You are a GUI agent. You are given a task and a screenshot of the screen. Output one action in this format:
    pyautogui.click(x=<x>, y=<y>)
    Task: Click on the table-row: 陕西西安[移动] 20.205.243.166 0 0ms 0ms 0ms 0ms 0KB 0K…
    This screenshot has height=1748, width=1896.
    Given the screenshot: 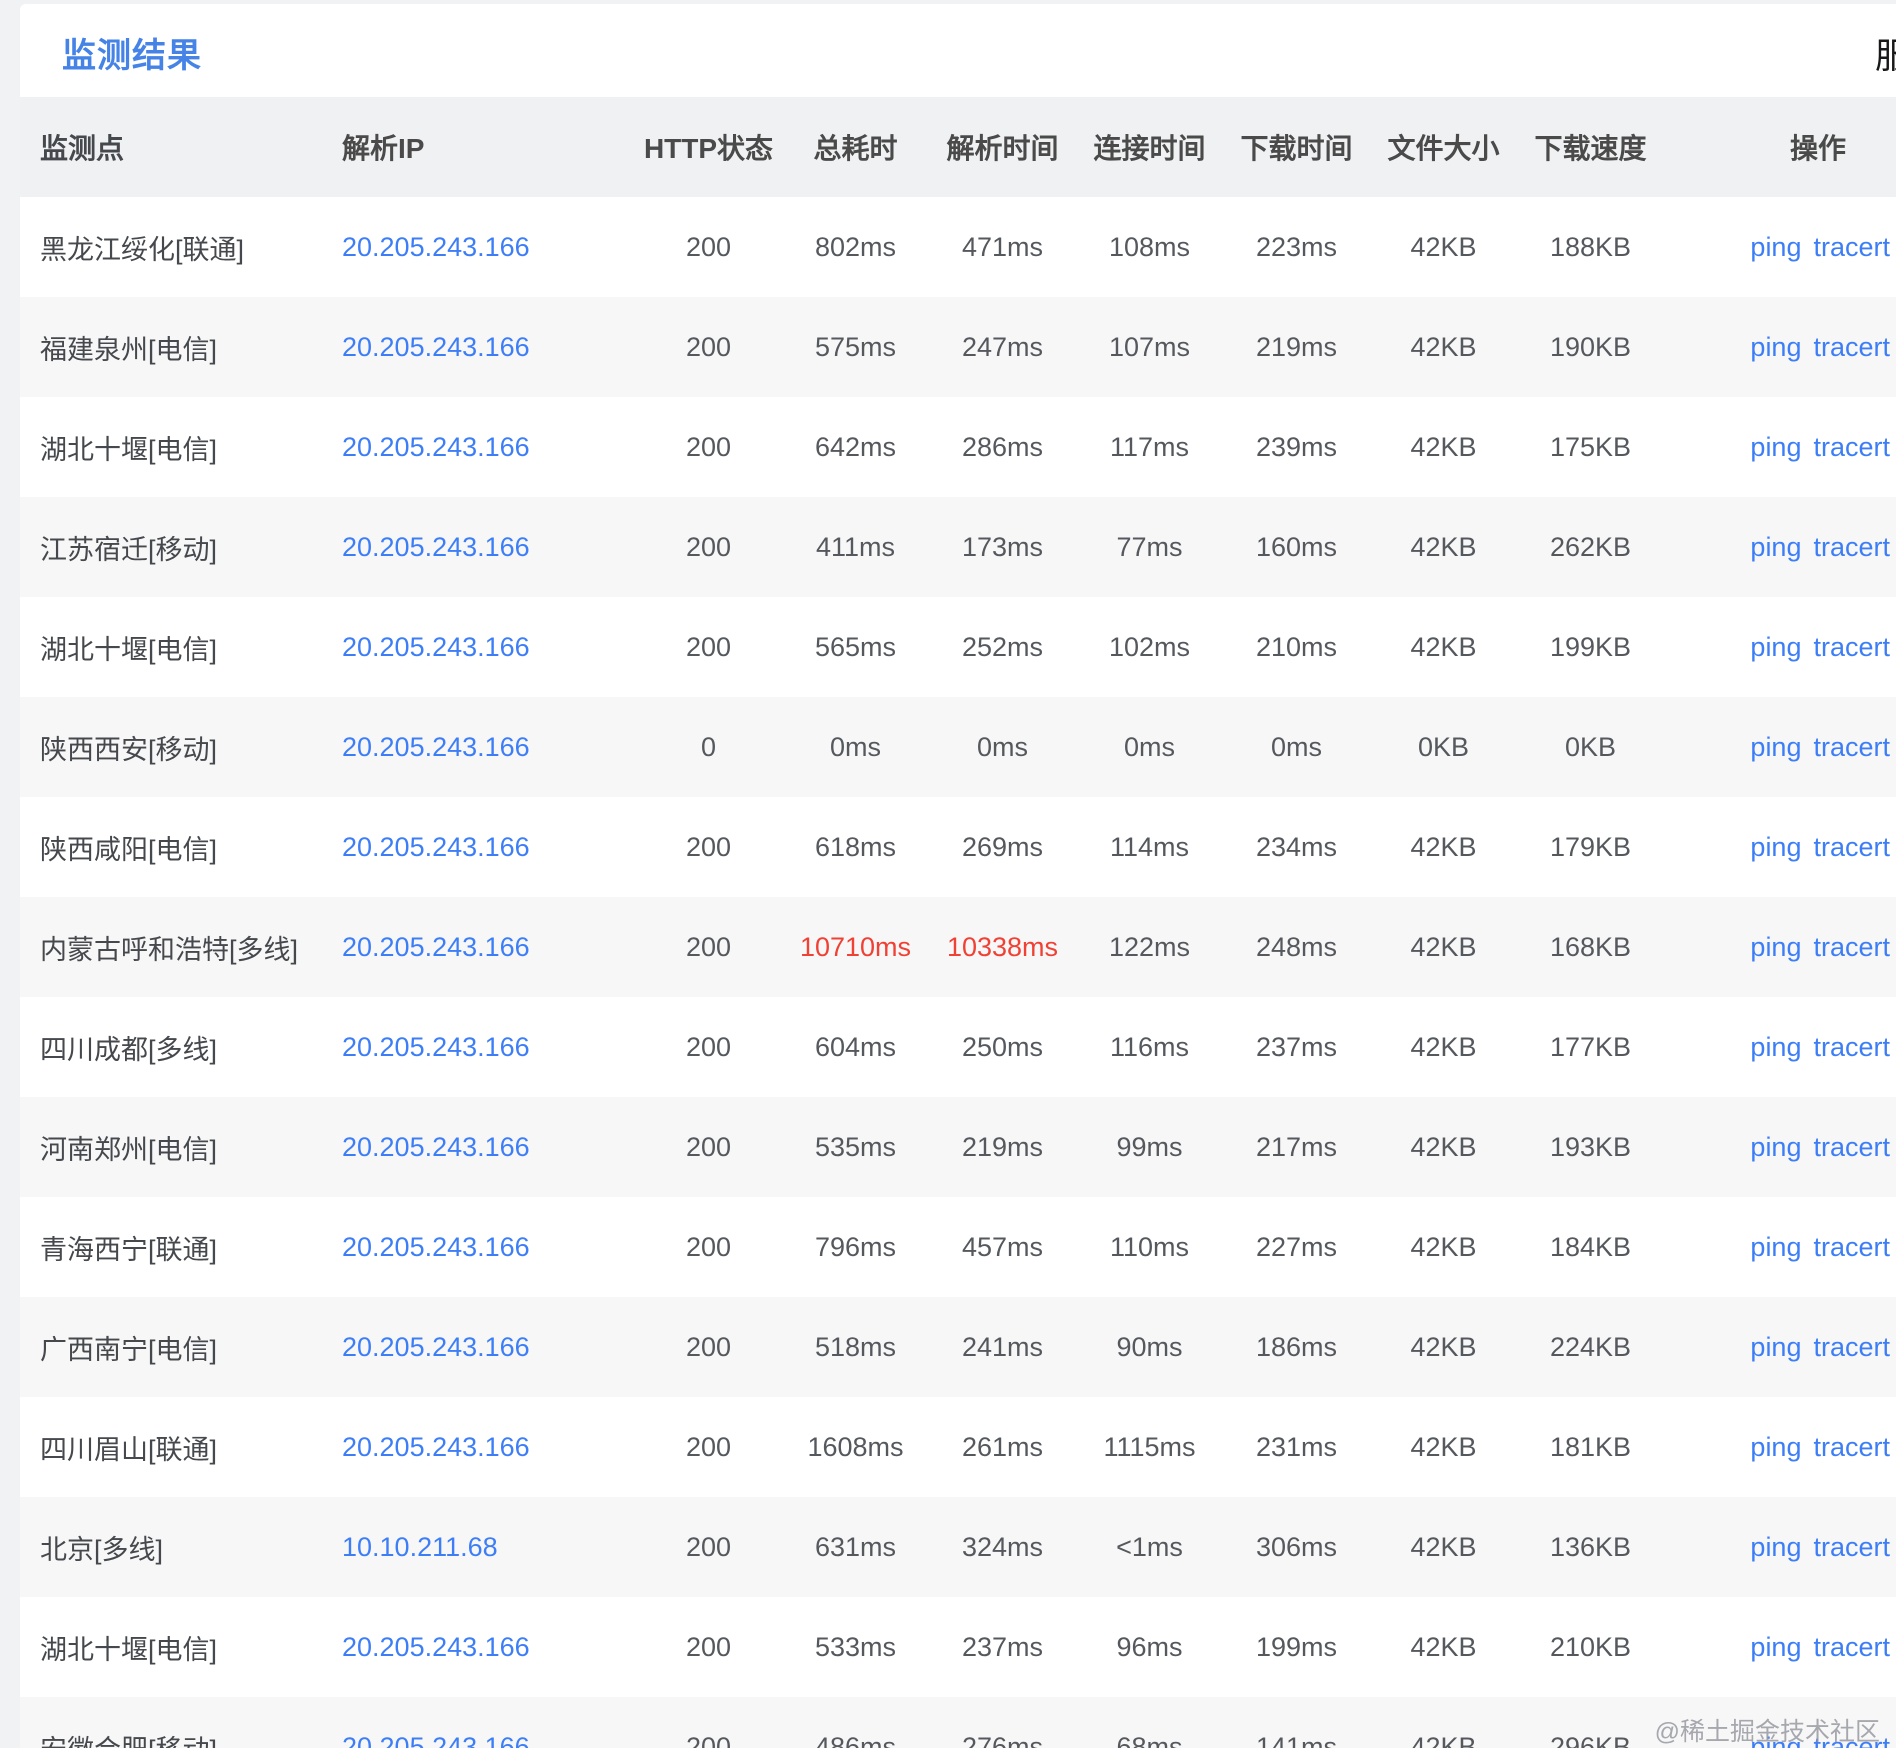 What is the action you would take?
    pyautogui.click(x=958, y=747)
    